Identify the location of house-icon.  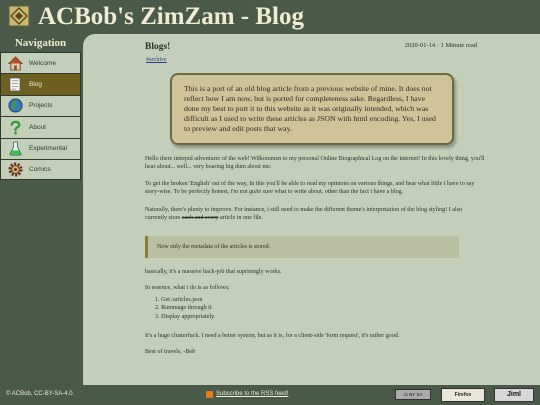
(15, 63).